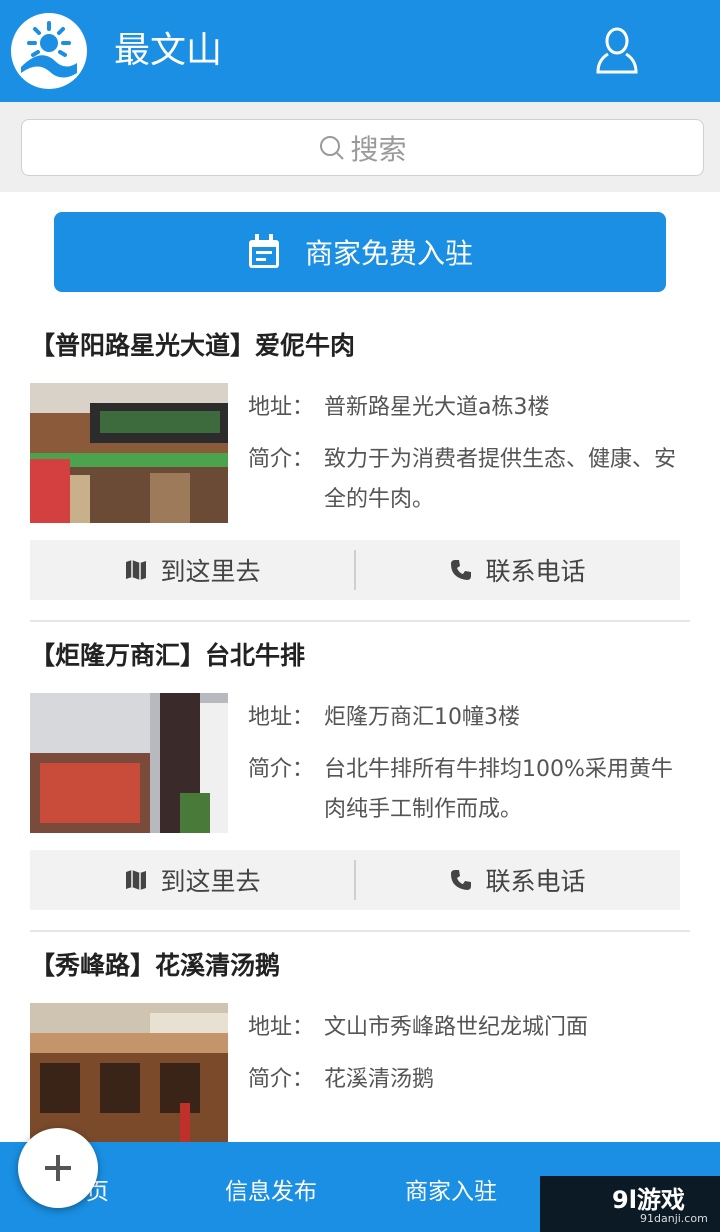 The width and height of the screenshot is (720, 1232). What do you see at coordinates (456, 1027) in the screenshot?
I see `address-value: 文山市秀峰路世纪龙城门面` at bounding box center [456, 1027].